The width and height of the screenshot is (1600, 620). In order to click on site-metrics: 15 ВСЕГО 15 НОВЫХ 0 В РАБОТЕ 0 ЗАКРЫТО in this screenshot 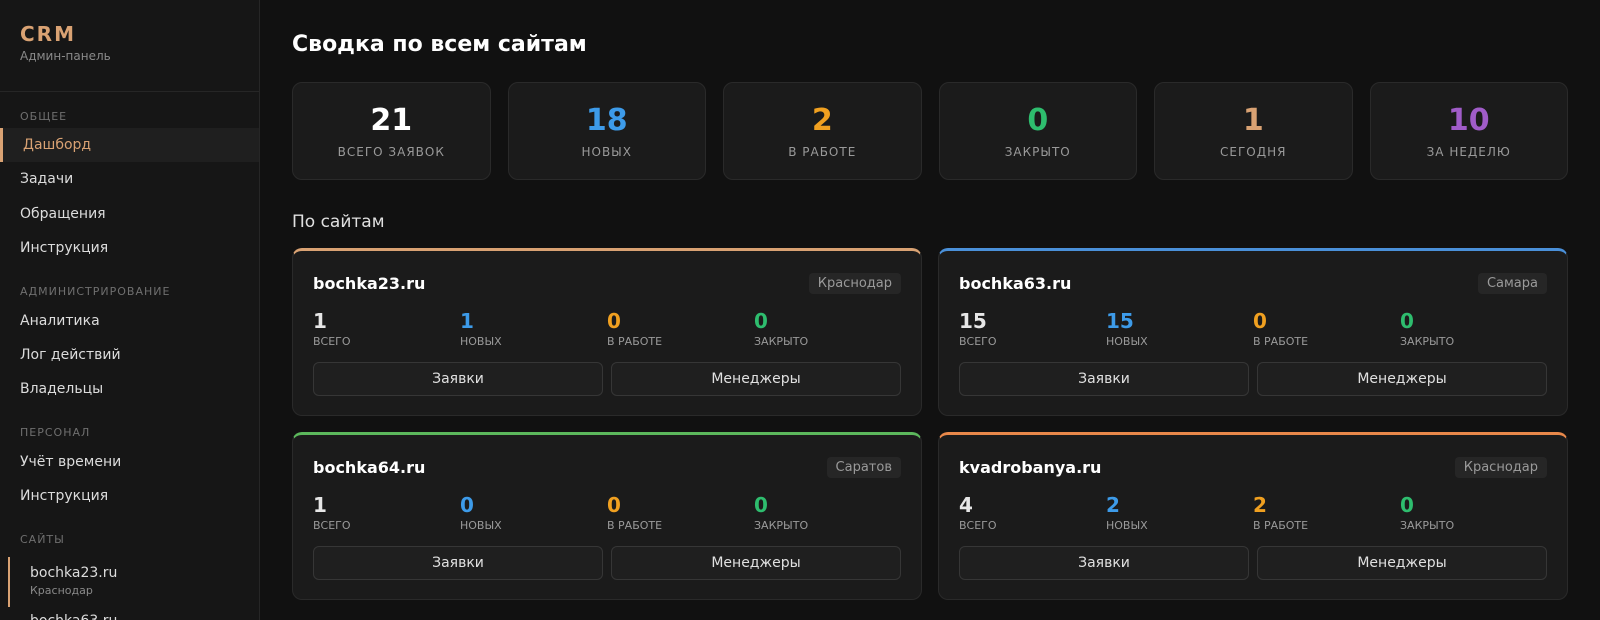, I will do `click(1253, 328)`.